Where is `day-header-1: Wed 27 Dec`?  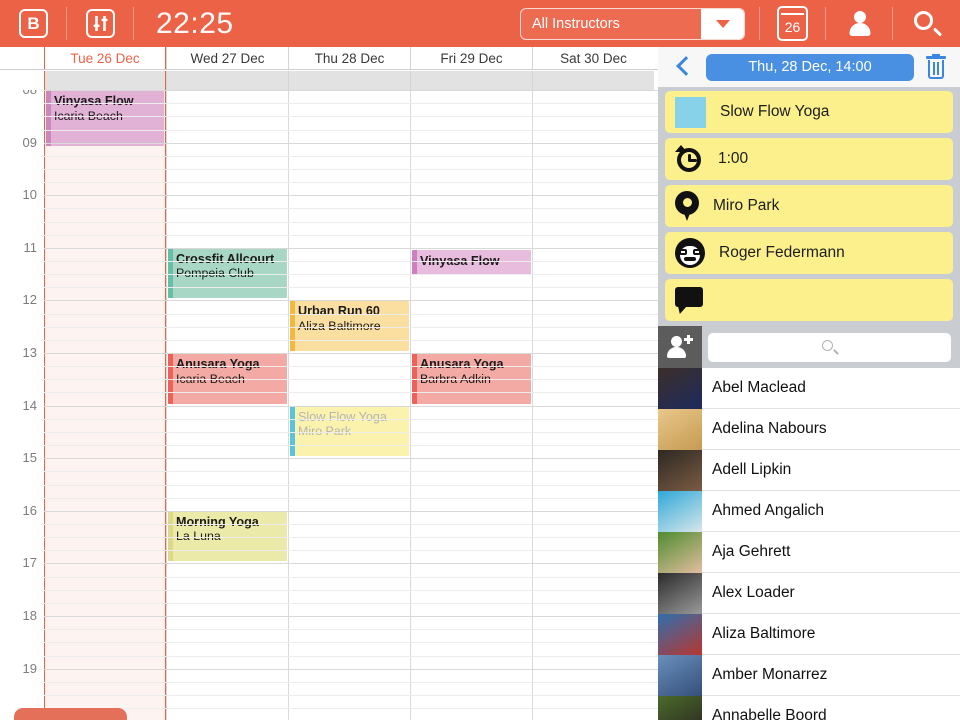
day-header-1: Wed 27 Dec is located at coordinates (227, 58).